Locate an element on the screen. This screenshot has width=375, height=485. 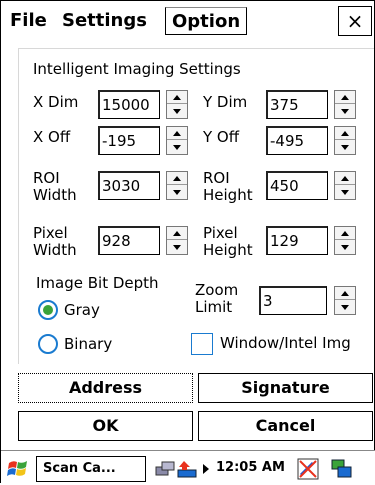
x-off-spinner is located at coordinates (177, 140).